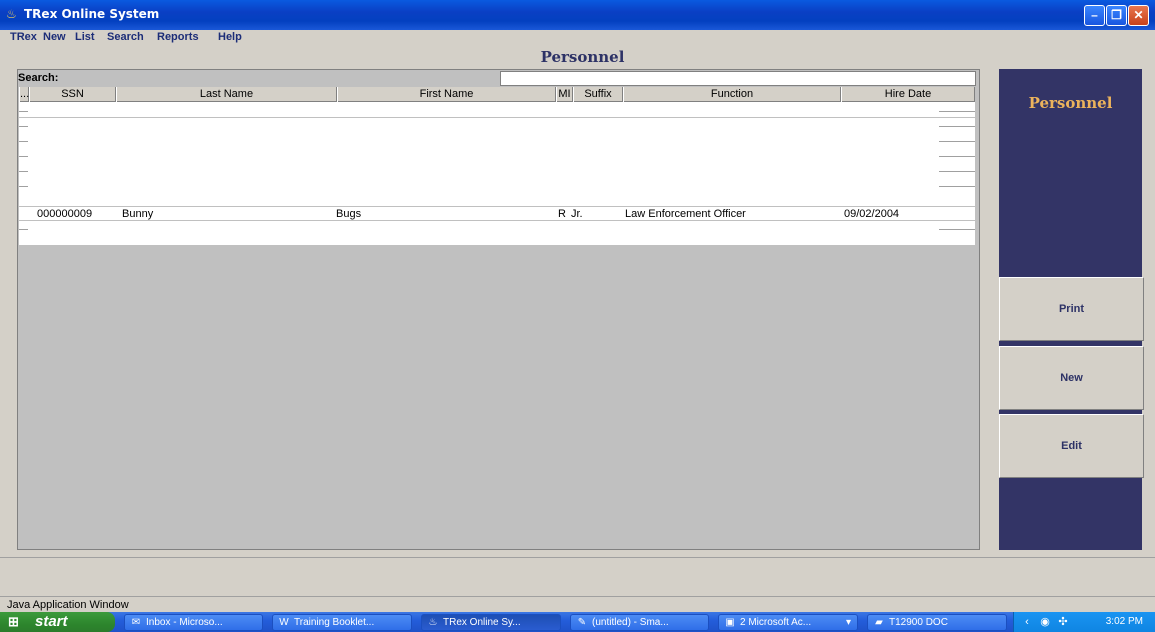  What do you see at coordinates (732, 94) in the screenshot?
I see `column-header-function: Function` at bounding box center [732, 94].